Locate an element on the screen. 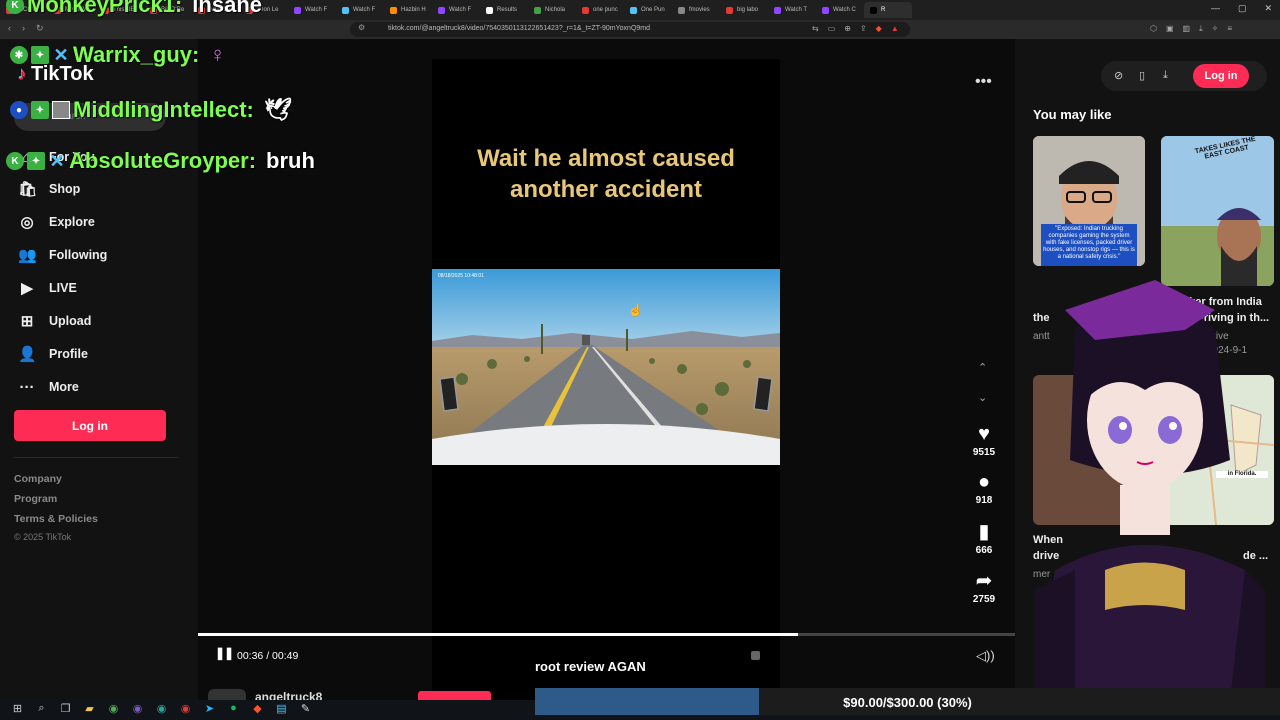 The image size is (1280, 720). browser-tab: big labo is located at coordinates (744, 10).